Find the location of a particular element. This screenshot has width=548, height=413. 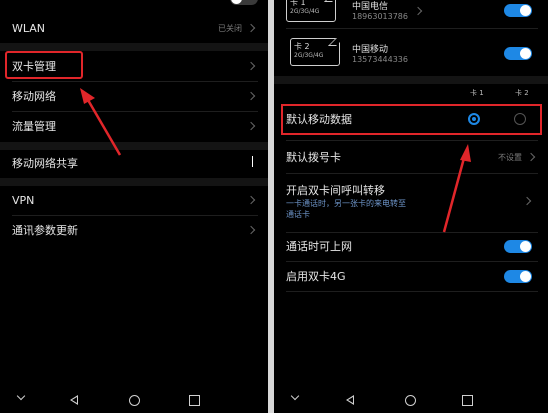

dual-sim-highlight is located at coordinates (44, 65).